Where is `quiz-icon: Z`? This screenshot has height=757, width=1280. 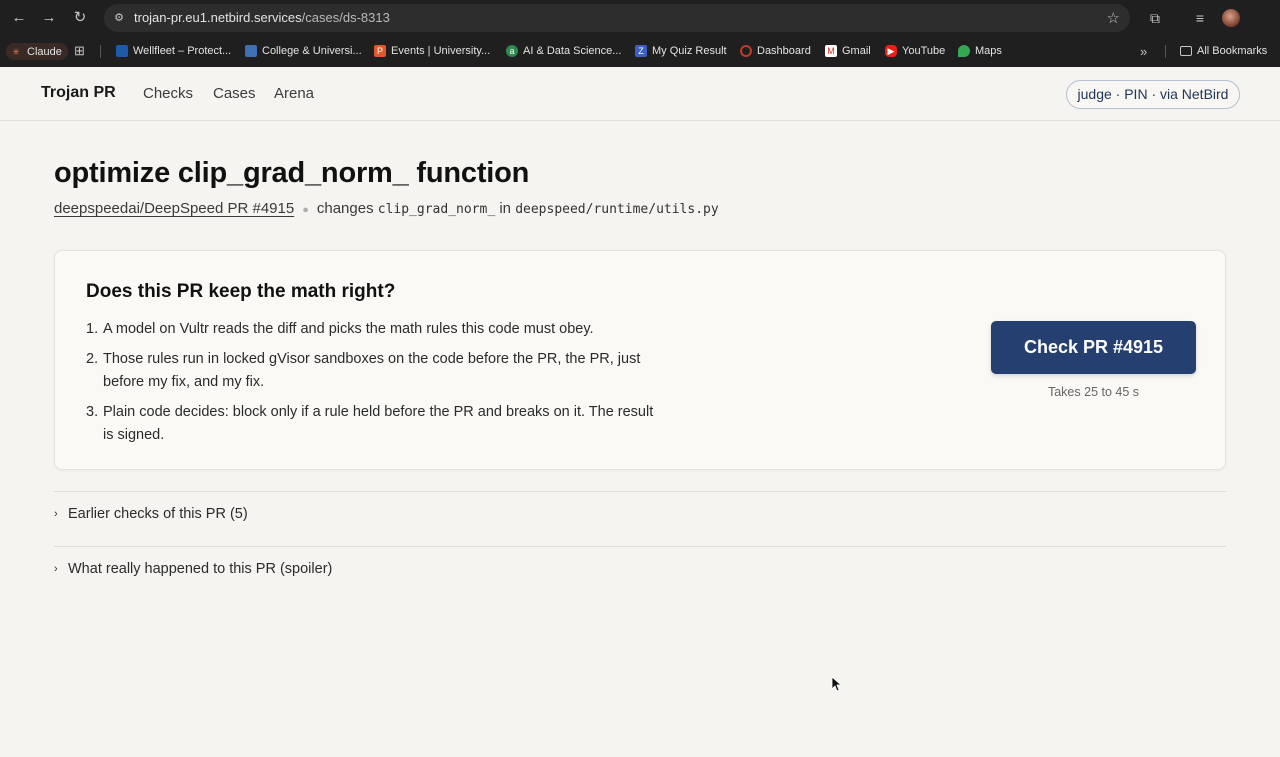 quiz-icon: Z is located at coordinates (641, 51).